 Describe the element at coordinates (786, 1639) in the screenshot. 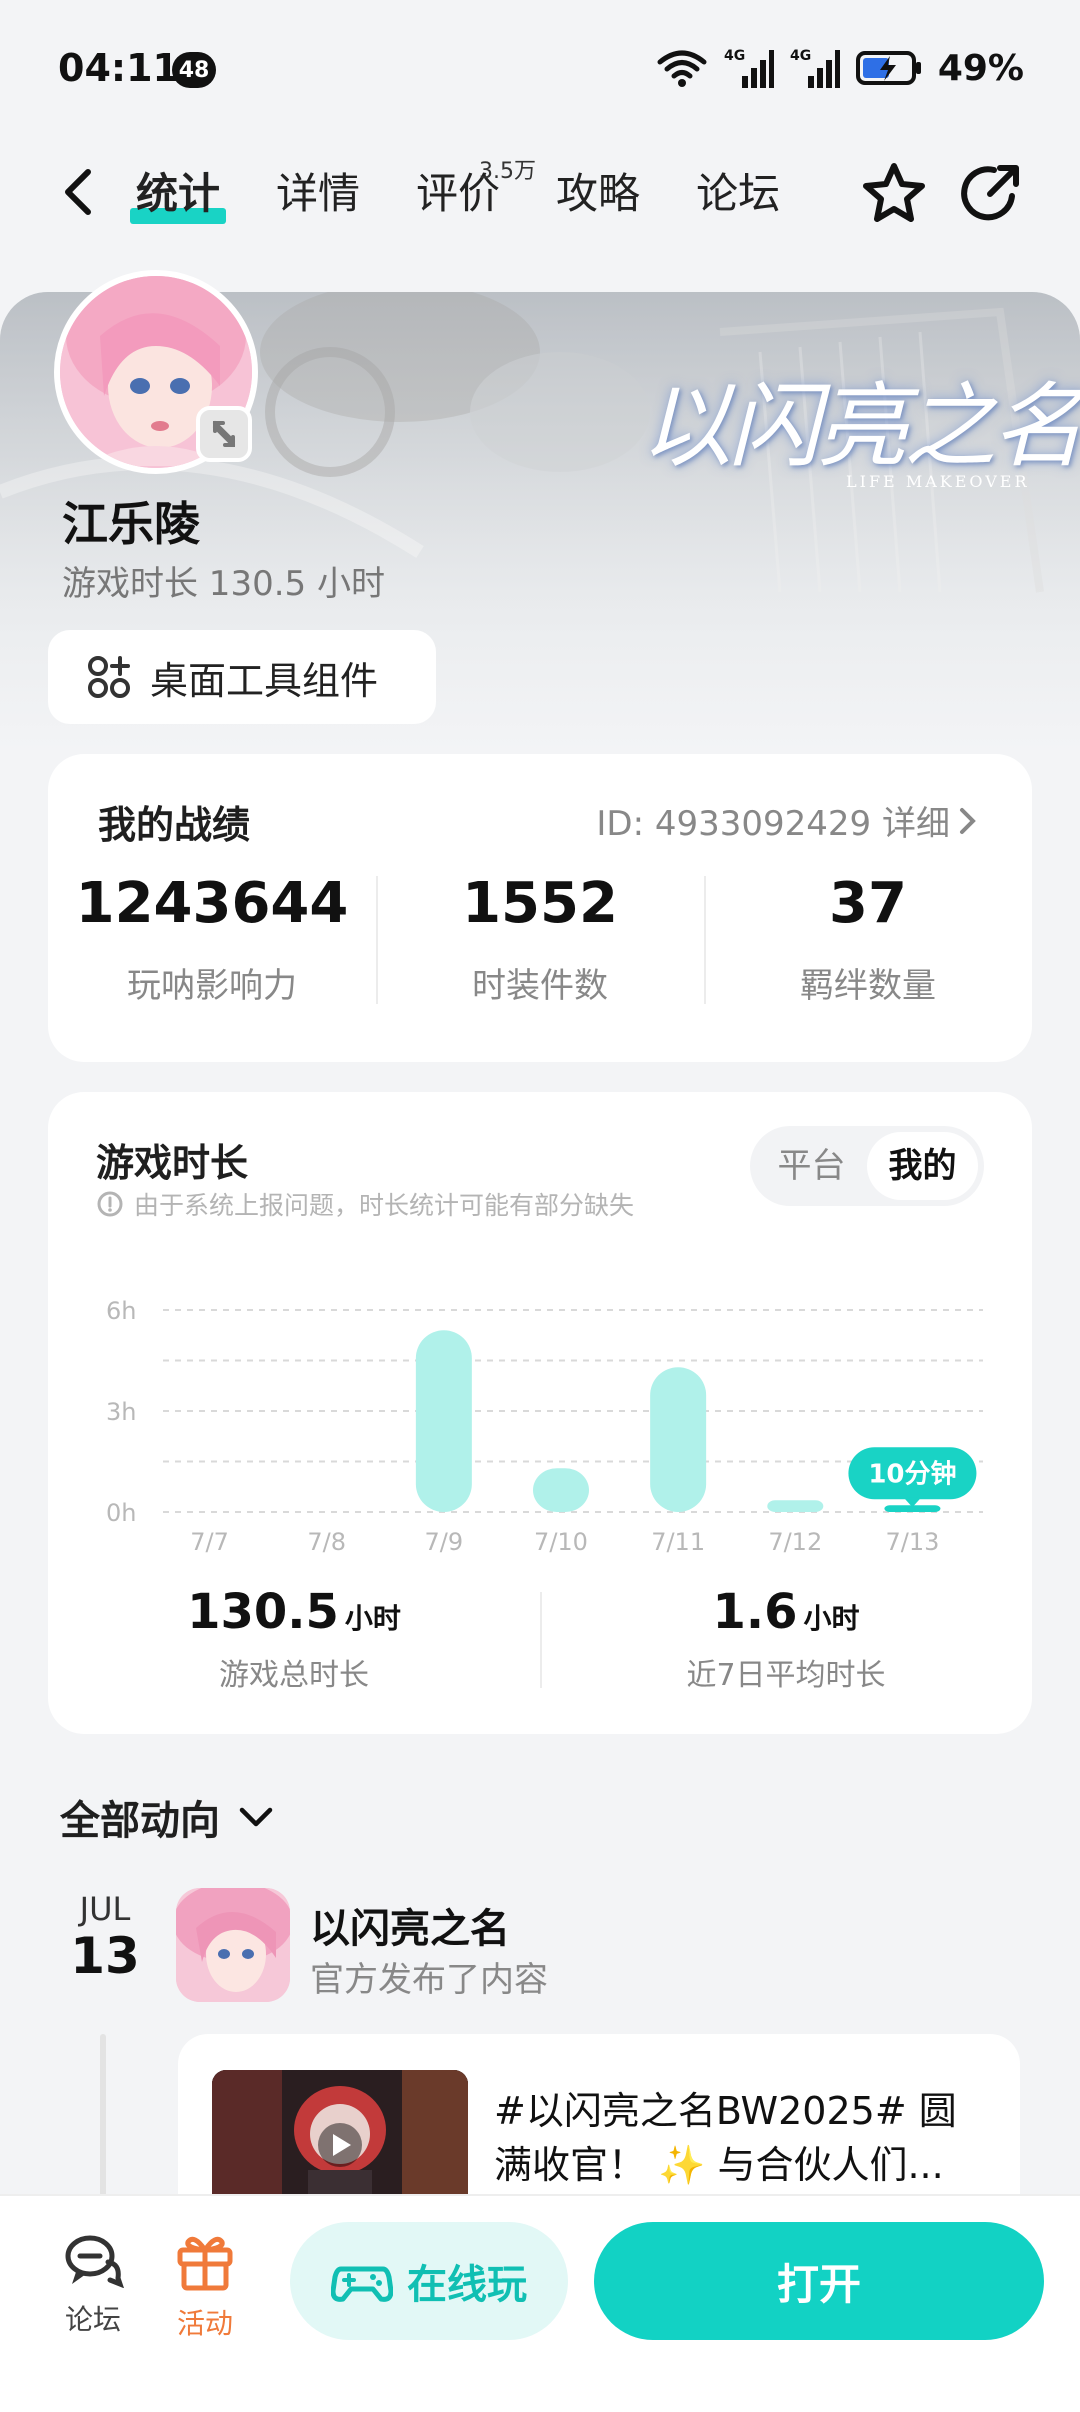

I see `avg-playtime: 1.6 小时 近7日平均时长` at that location.